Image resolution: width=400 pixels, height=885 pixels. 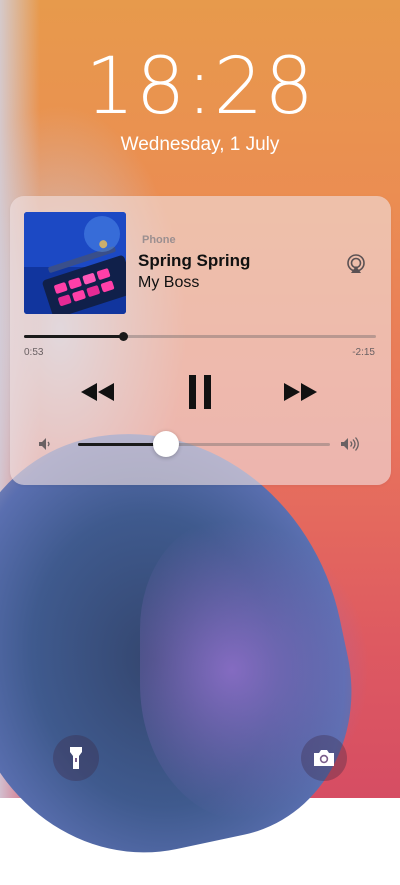 I want to click on volume-slider, so click(x=204, y=444).